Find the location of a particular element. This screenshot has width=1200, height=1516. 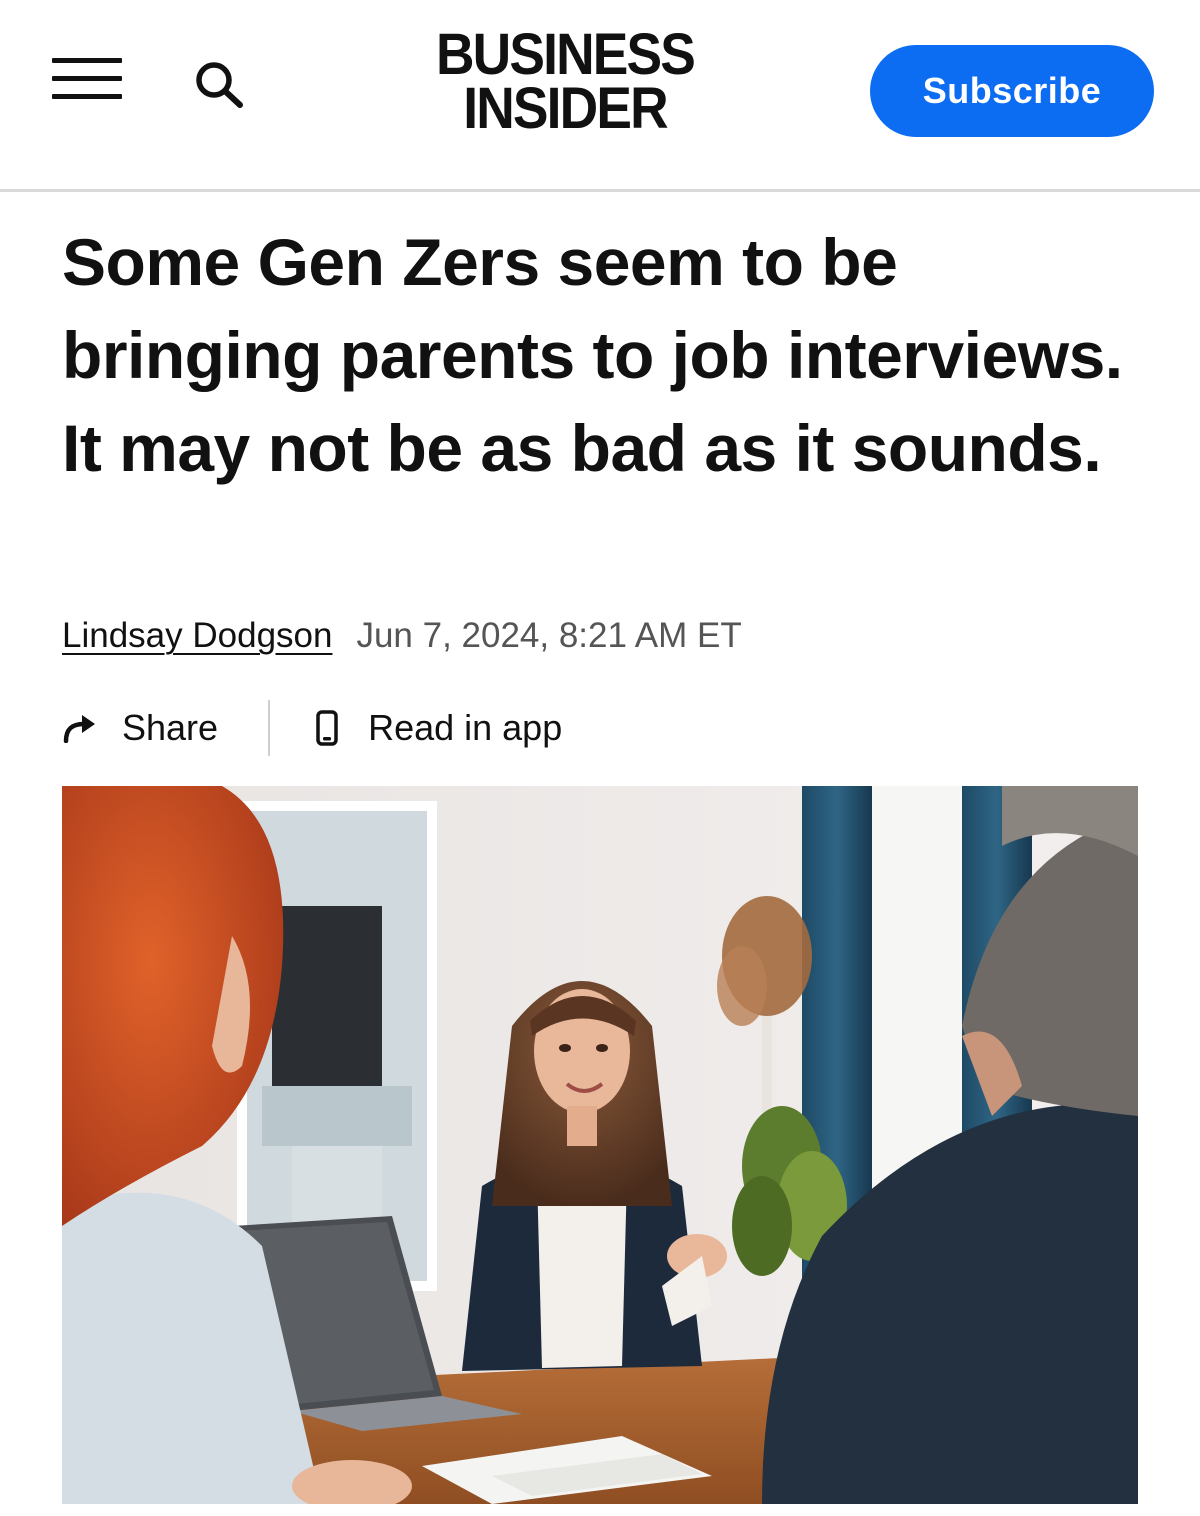

share-button: Share is located at coordinates (140, 728).